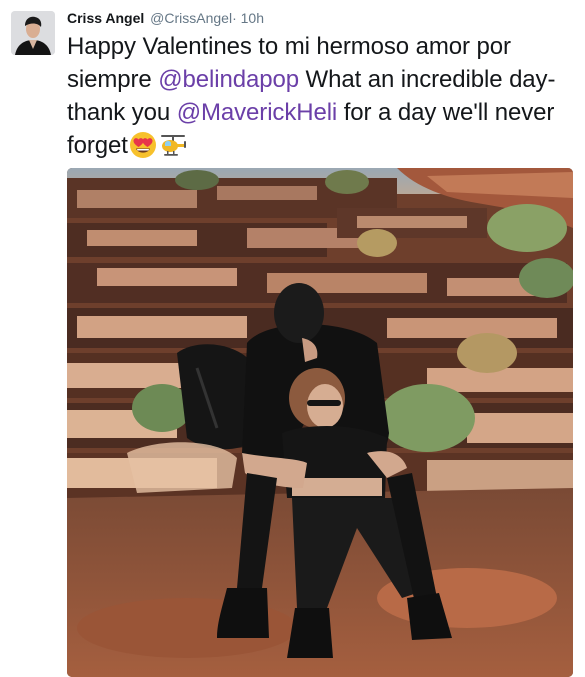 The height and width of the screenshot is (677, 585). I want to click on tweet-header: Criss Angel @CrissAngel· 10h, so click(165, 18).